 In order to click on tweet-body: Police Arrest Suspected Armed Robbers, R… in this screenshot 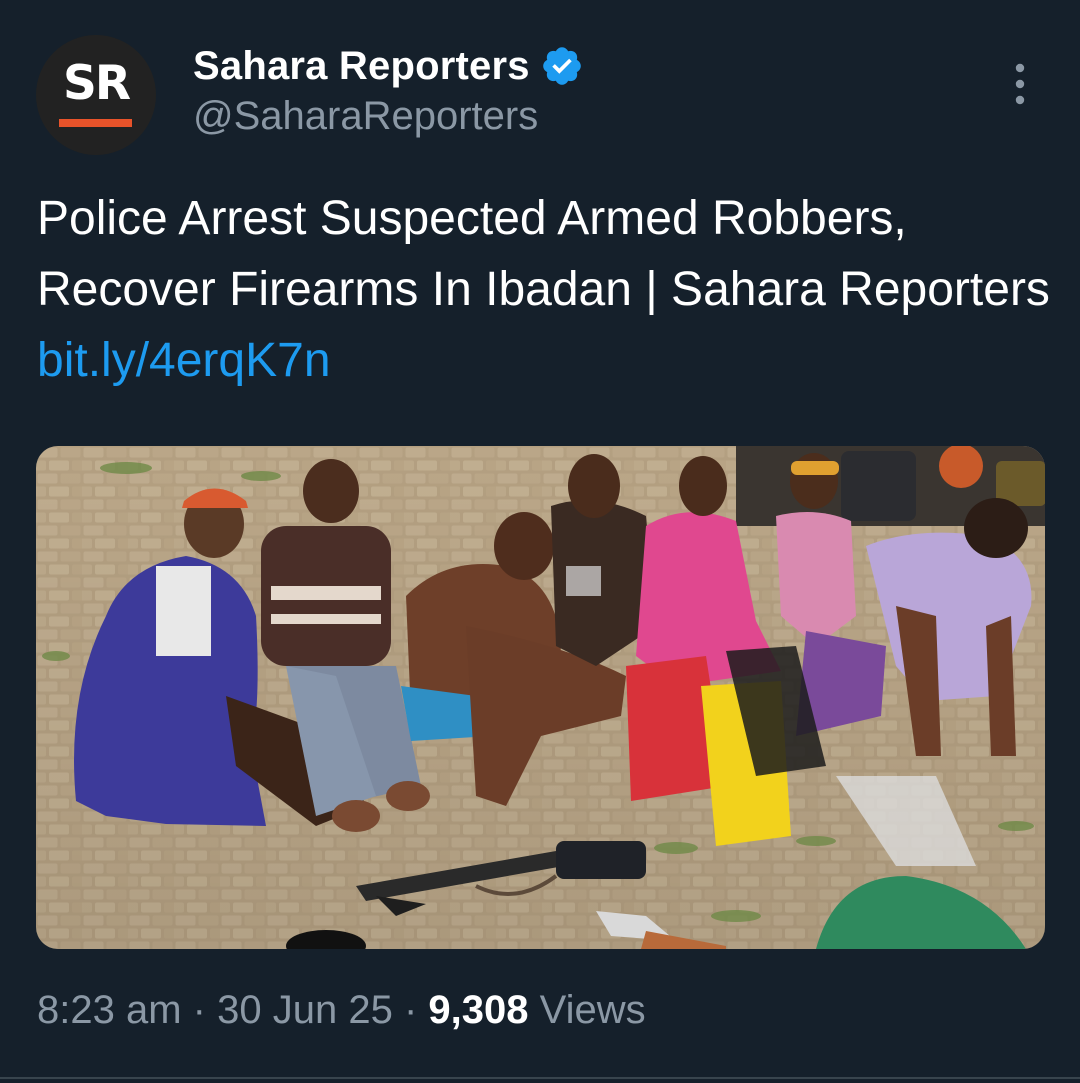, I will do `click(543, 254)`.